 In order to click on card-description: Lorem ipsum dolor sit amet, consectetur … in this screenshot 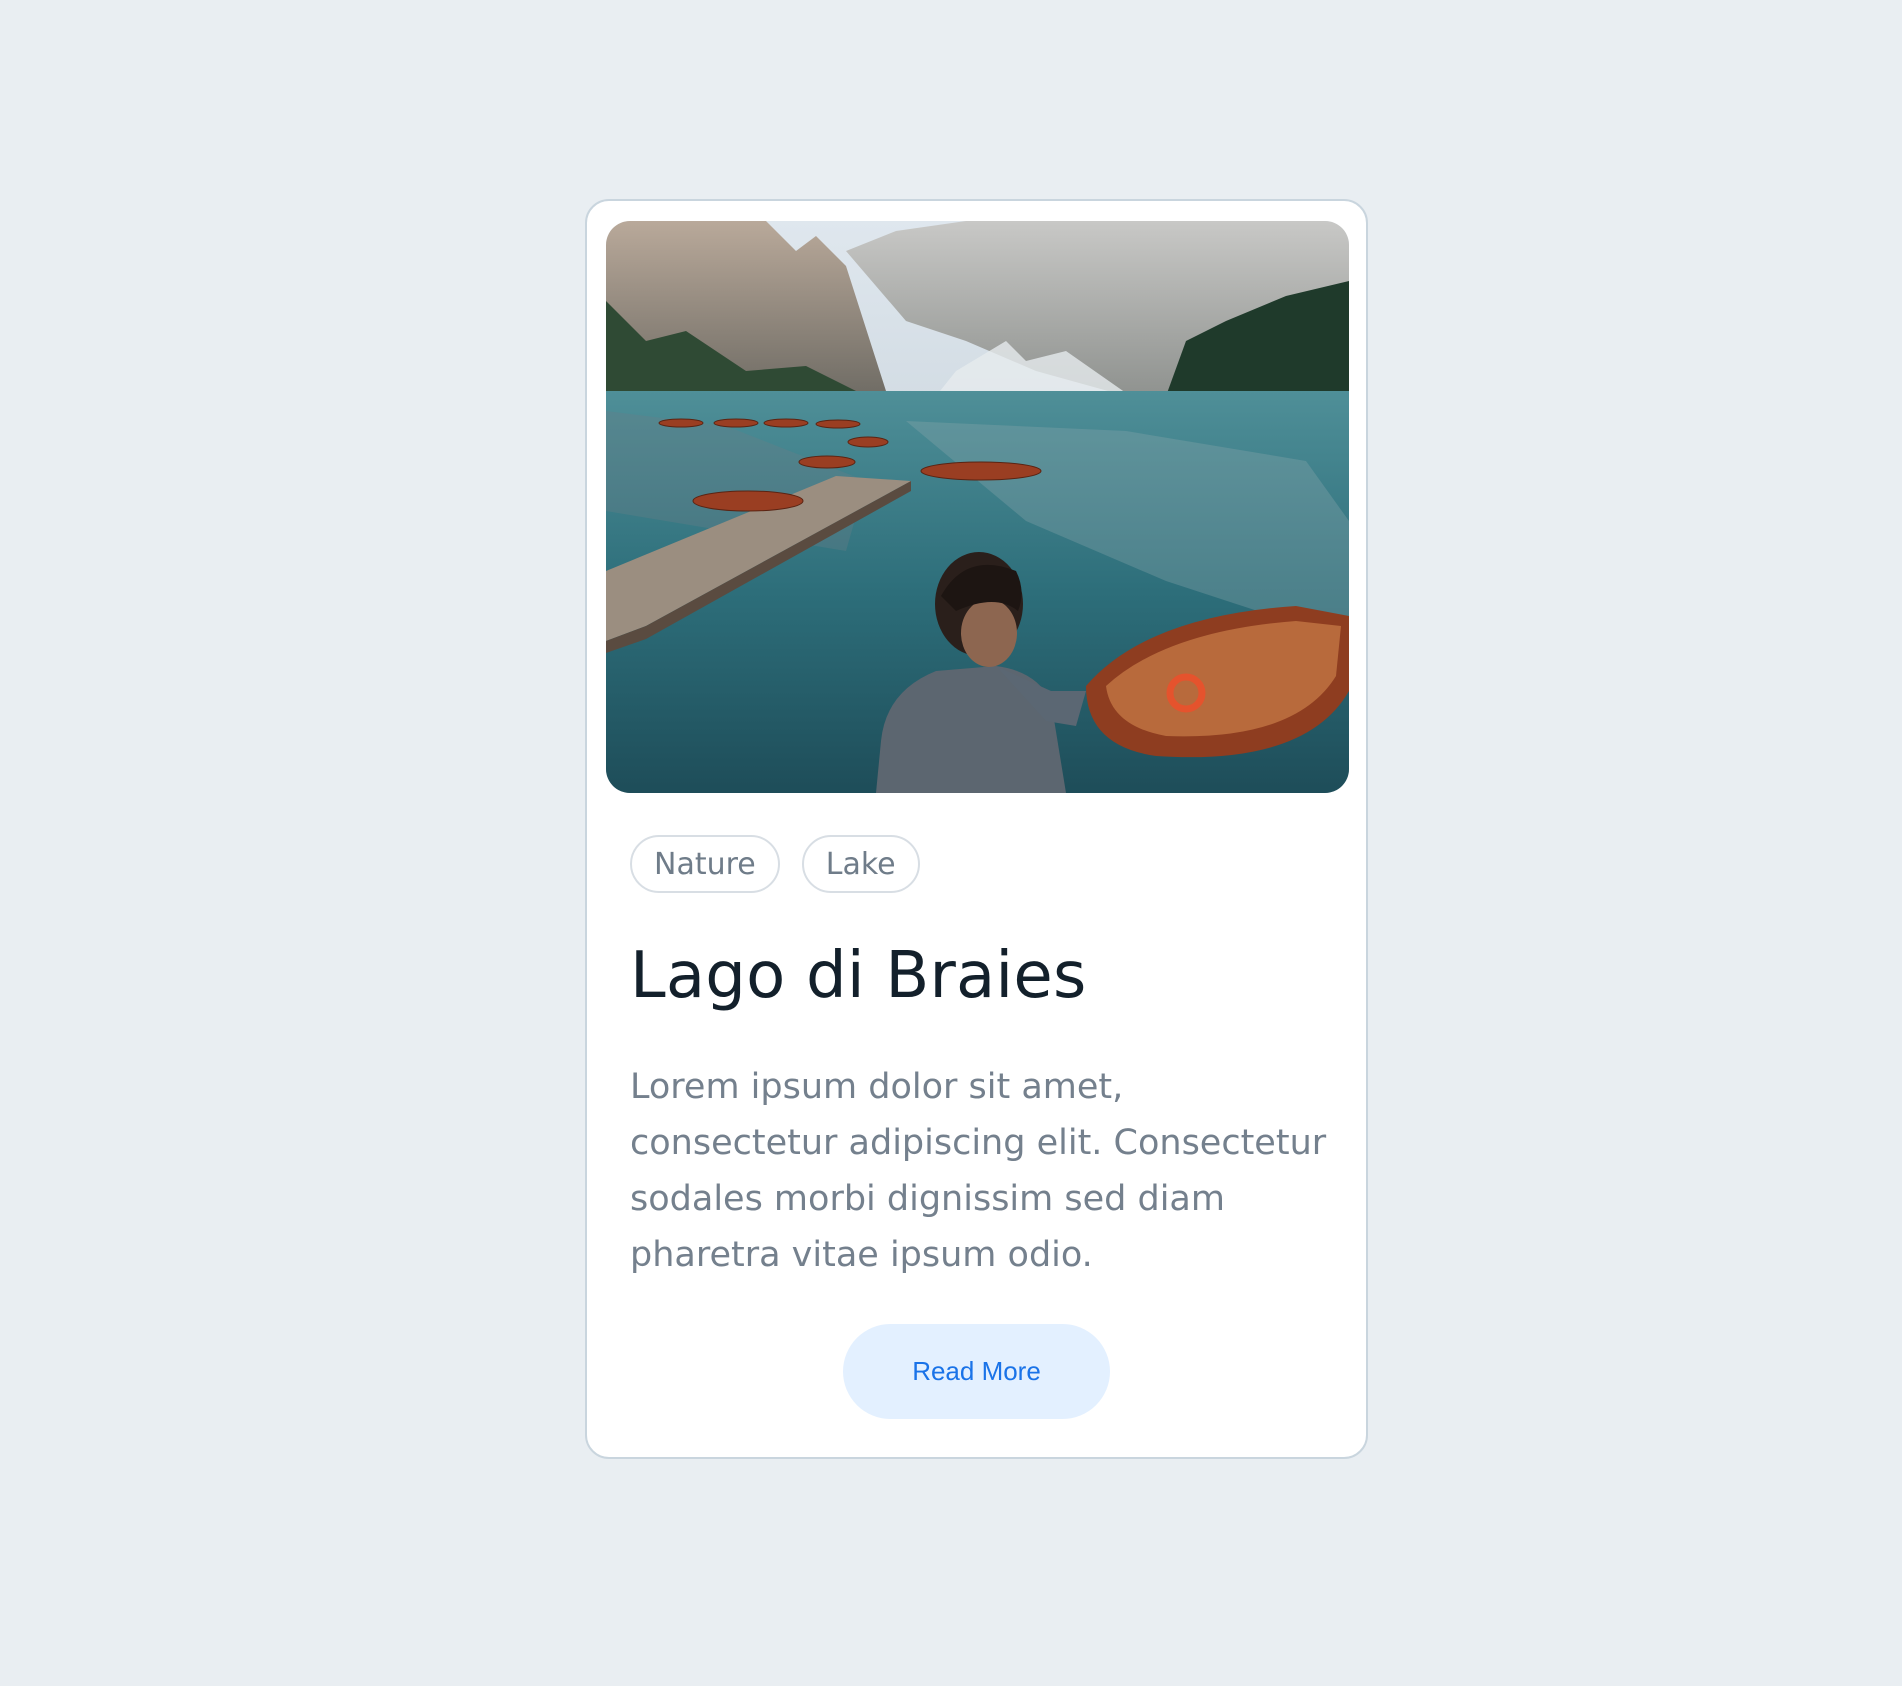, I will do `click(978, 1171)`.